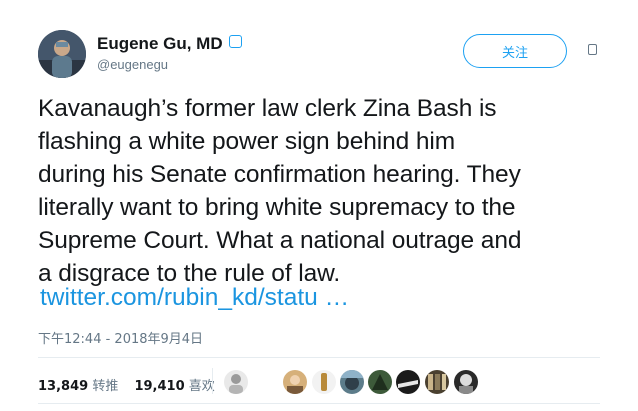  What do you see at coordinates (212, 381) in the screenshot?
I see `stats-separator` at bounding box center [212, 381].